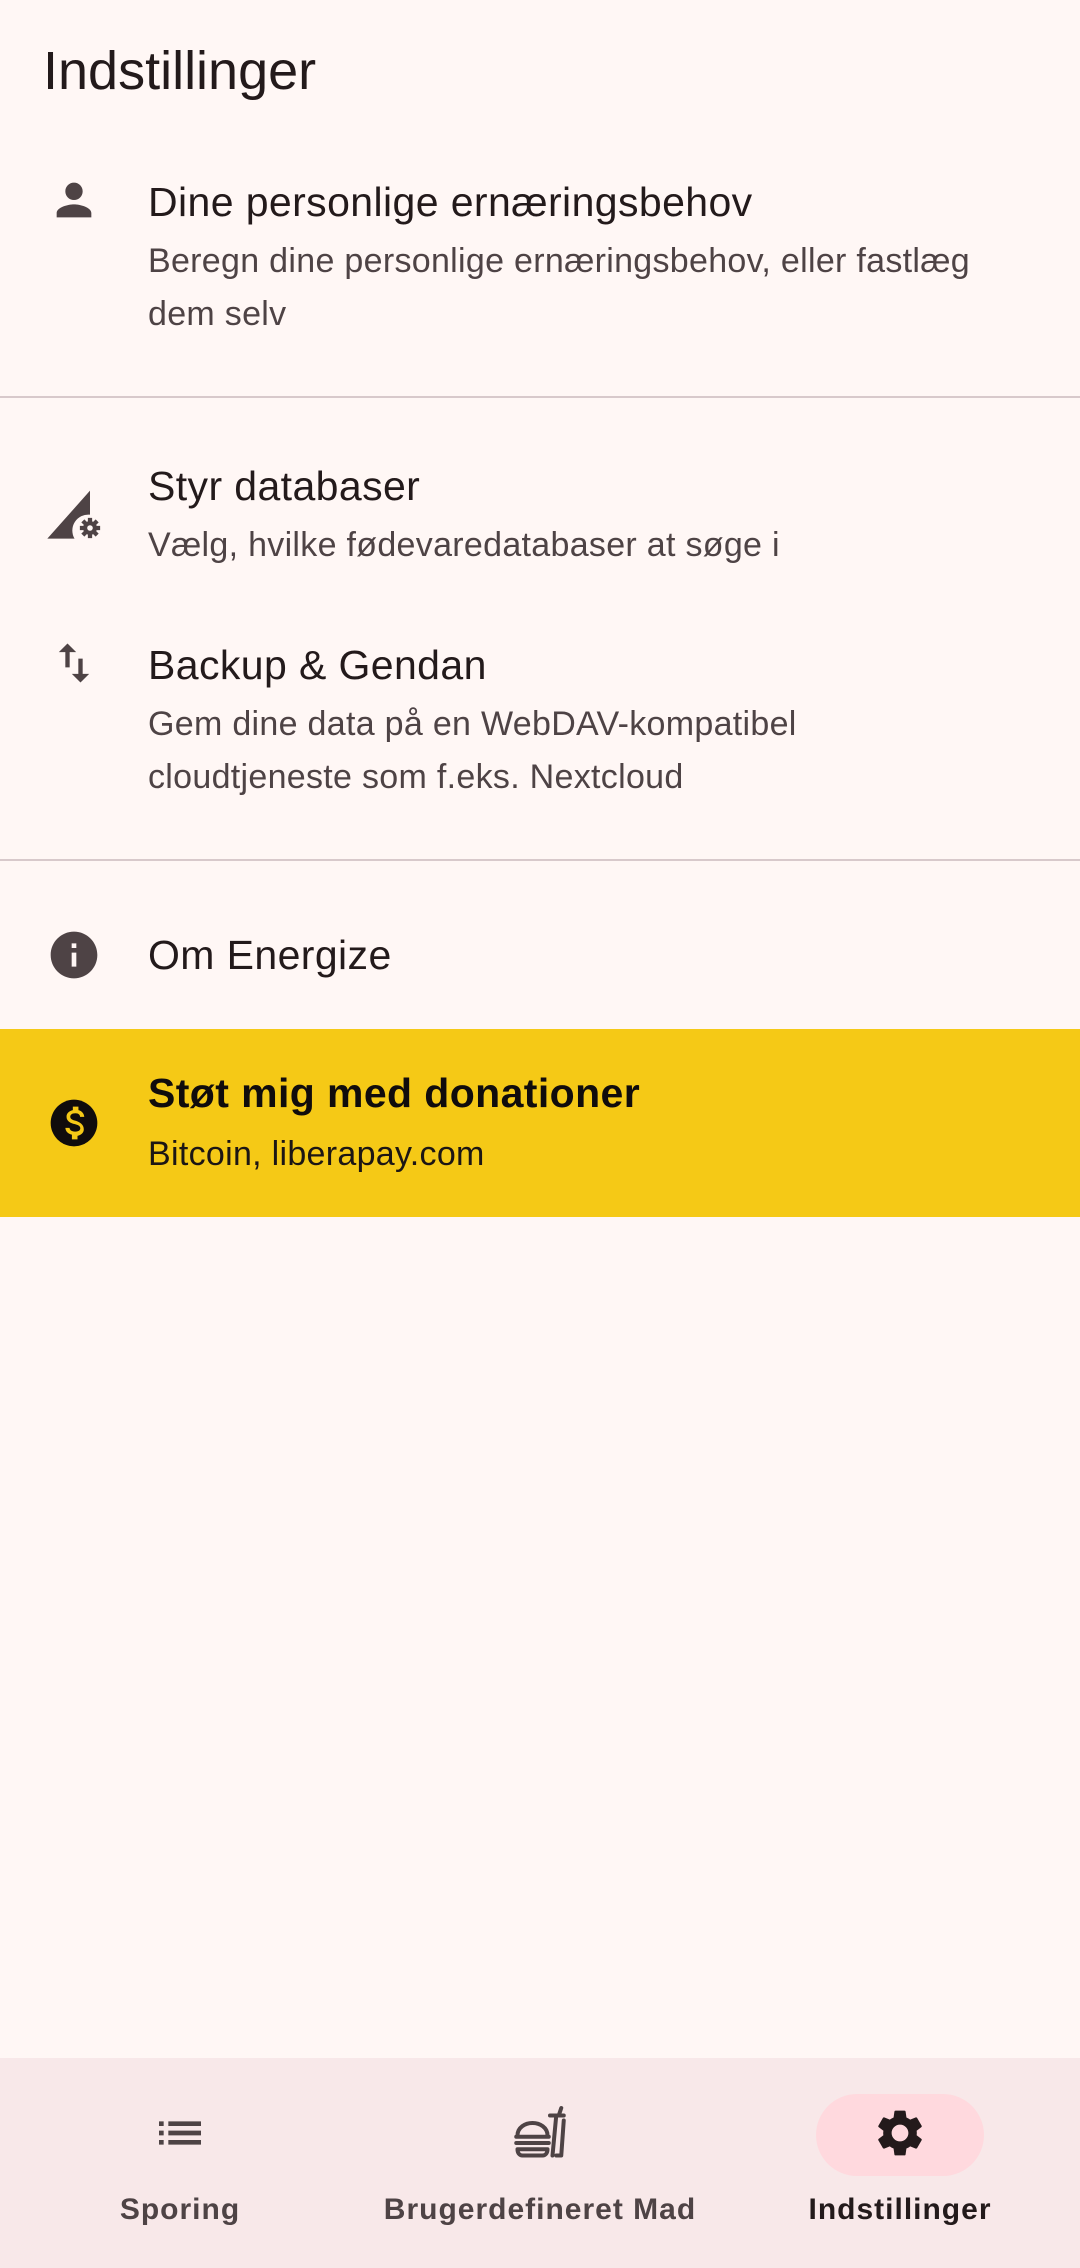 The height and width of the screenshot is (2268, 1080). What do you see at coordinates (270, 955) in the screenshot?
I see `settings-item-title: Om Energize` at bounding box center [270, 955].